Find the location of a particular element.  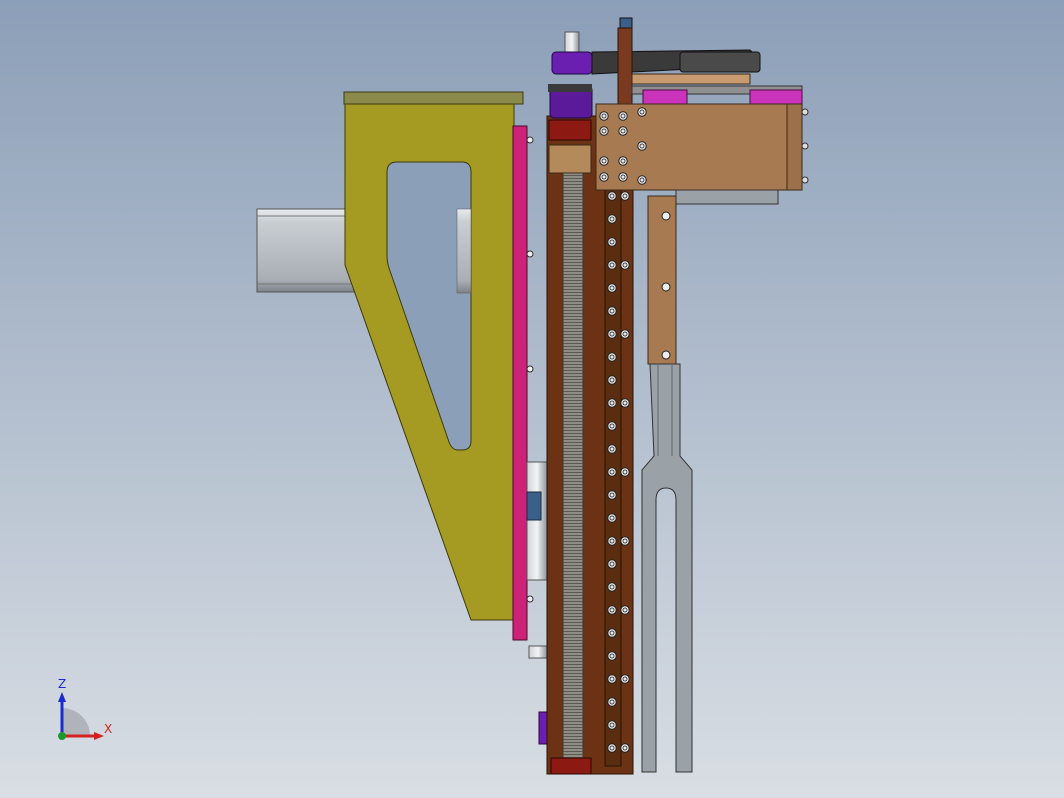

fork-mount is located at coordinates (662, 280).